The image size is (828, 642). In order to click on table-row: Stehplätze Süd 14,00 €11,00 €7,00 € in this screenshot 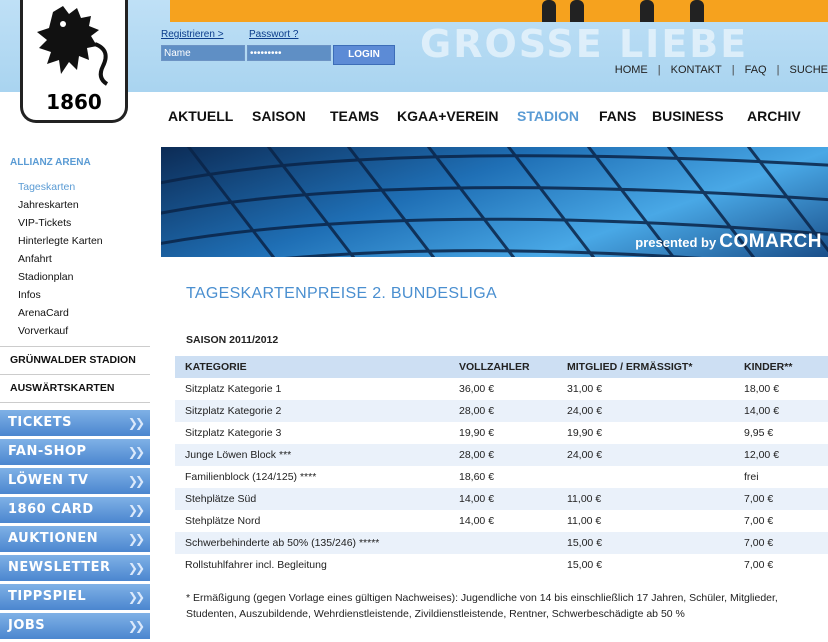, I will do `click(501, 499)`.